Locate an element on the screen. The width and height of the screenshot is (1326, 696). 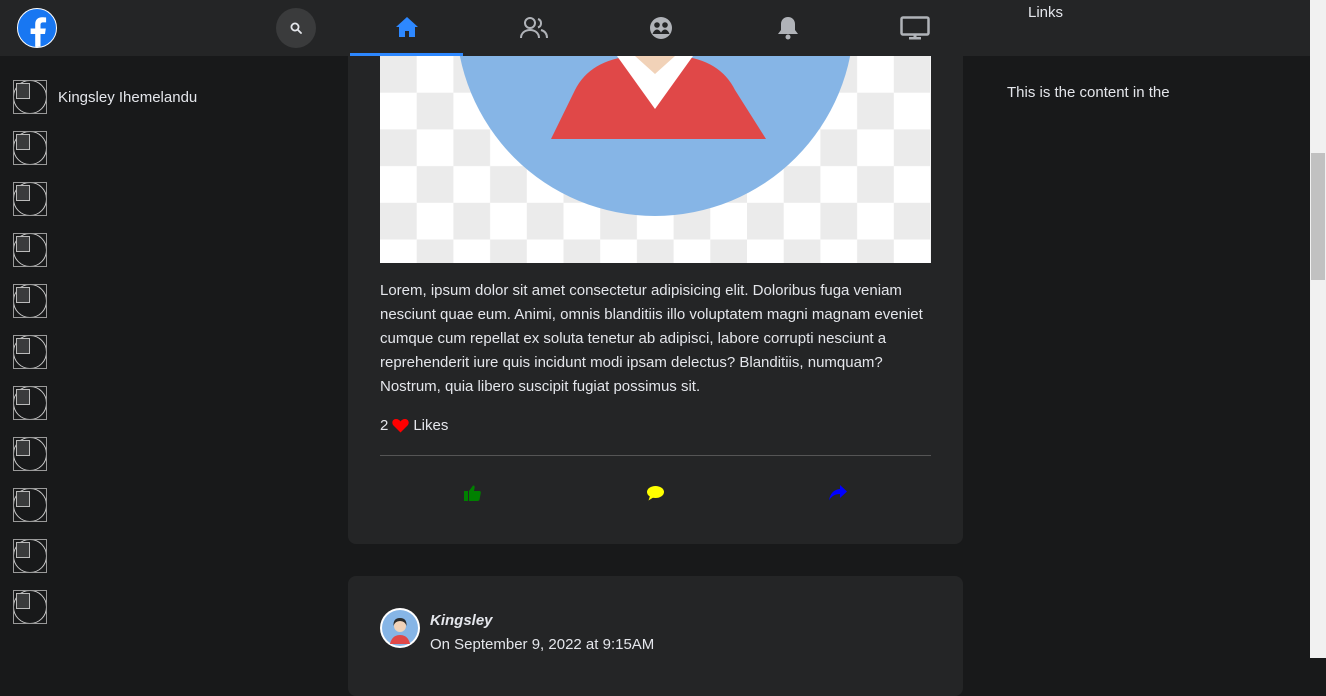
tab-groups is located at coordinates (660, 28).